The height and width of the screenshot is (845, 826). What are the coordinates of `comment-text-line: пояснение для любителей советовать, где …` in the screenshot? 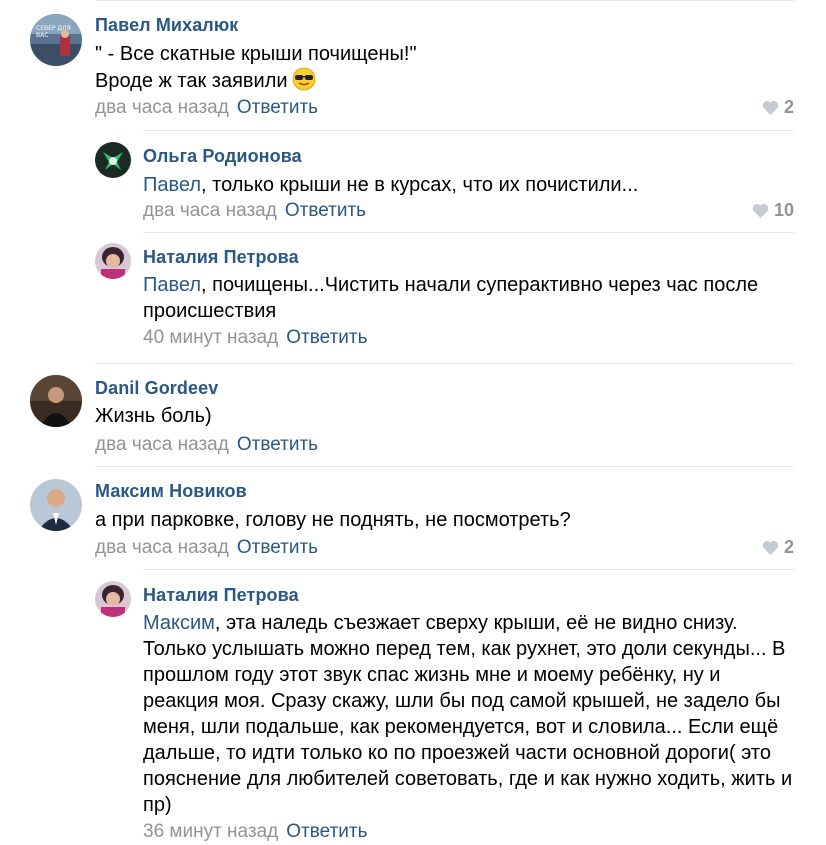 It's located at (468, 779).